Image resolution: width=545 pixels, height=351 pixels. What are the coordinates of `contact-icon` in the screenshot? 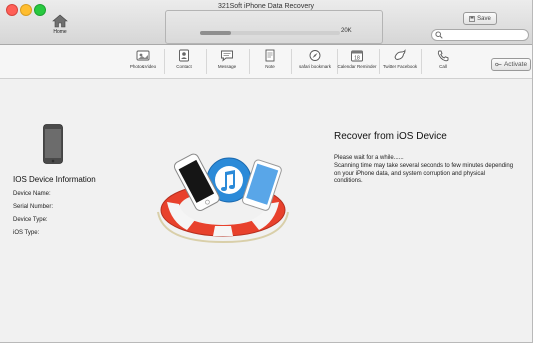 It's located at (184, 55).